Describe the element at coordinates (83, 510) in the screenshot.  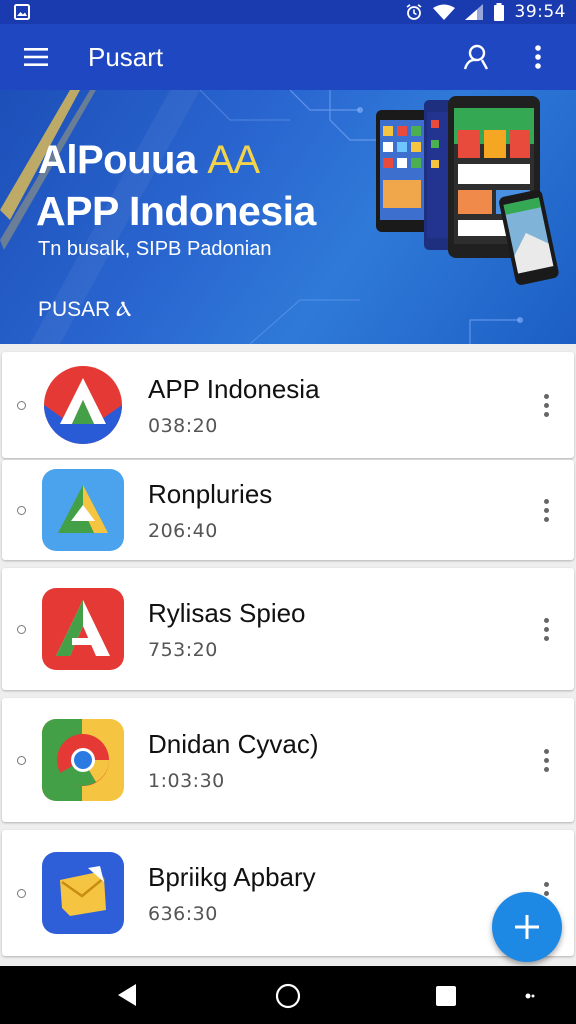
I see `blue-triangle-icon` at that location.